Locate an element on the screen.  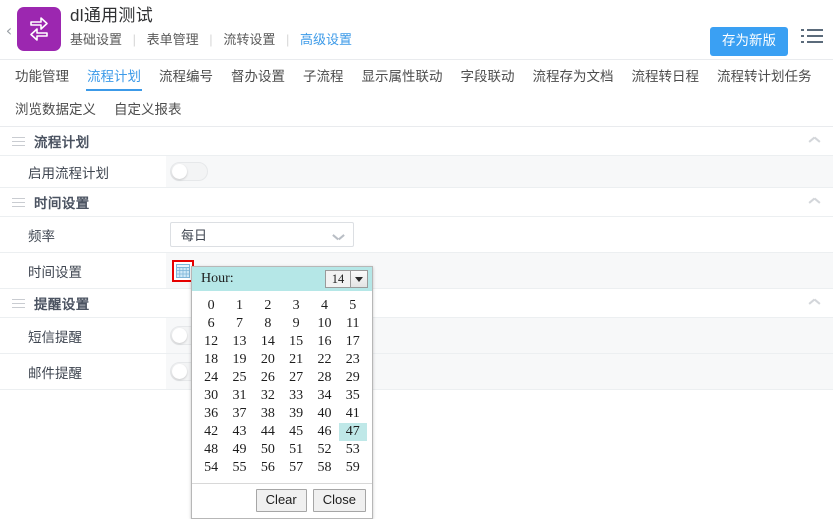
breadcrumb-item-1: 表单管理 is located at coordinates (173, 39).